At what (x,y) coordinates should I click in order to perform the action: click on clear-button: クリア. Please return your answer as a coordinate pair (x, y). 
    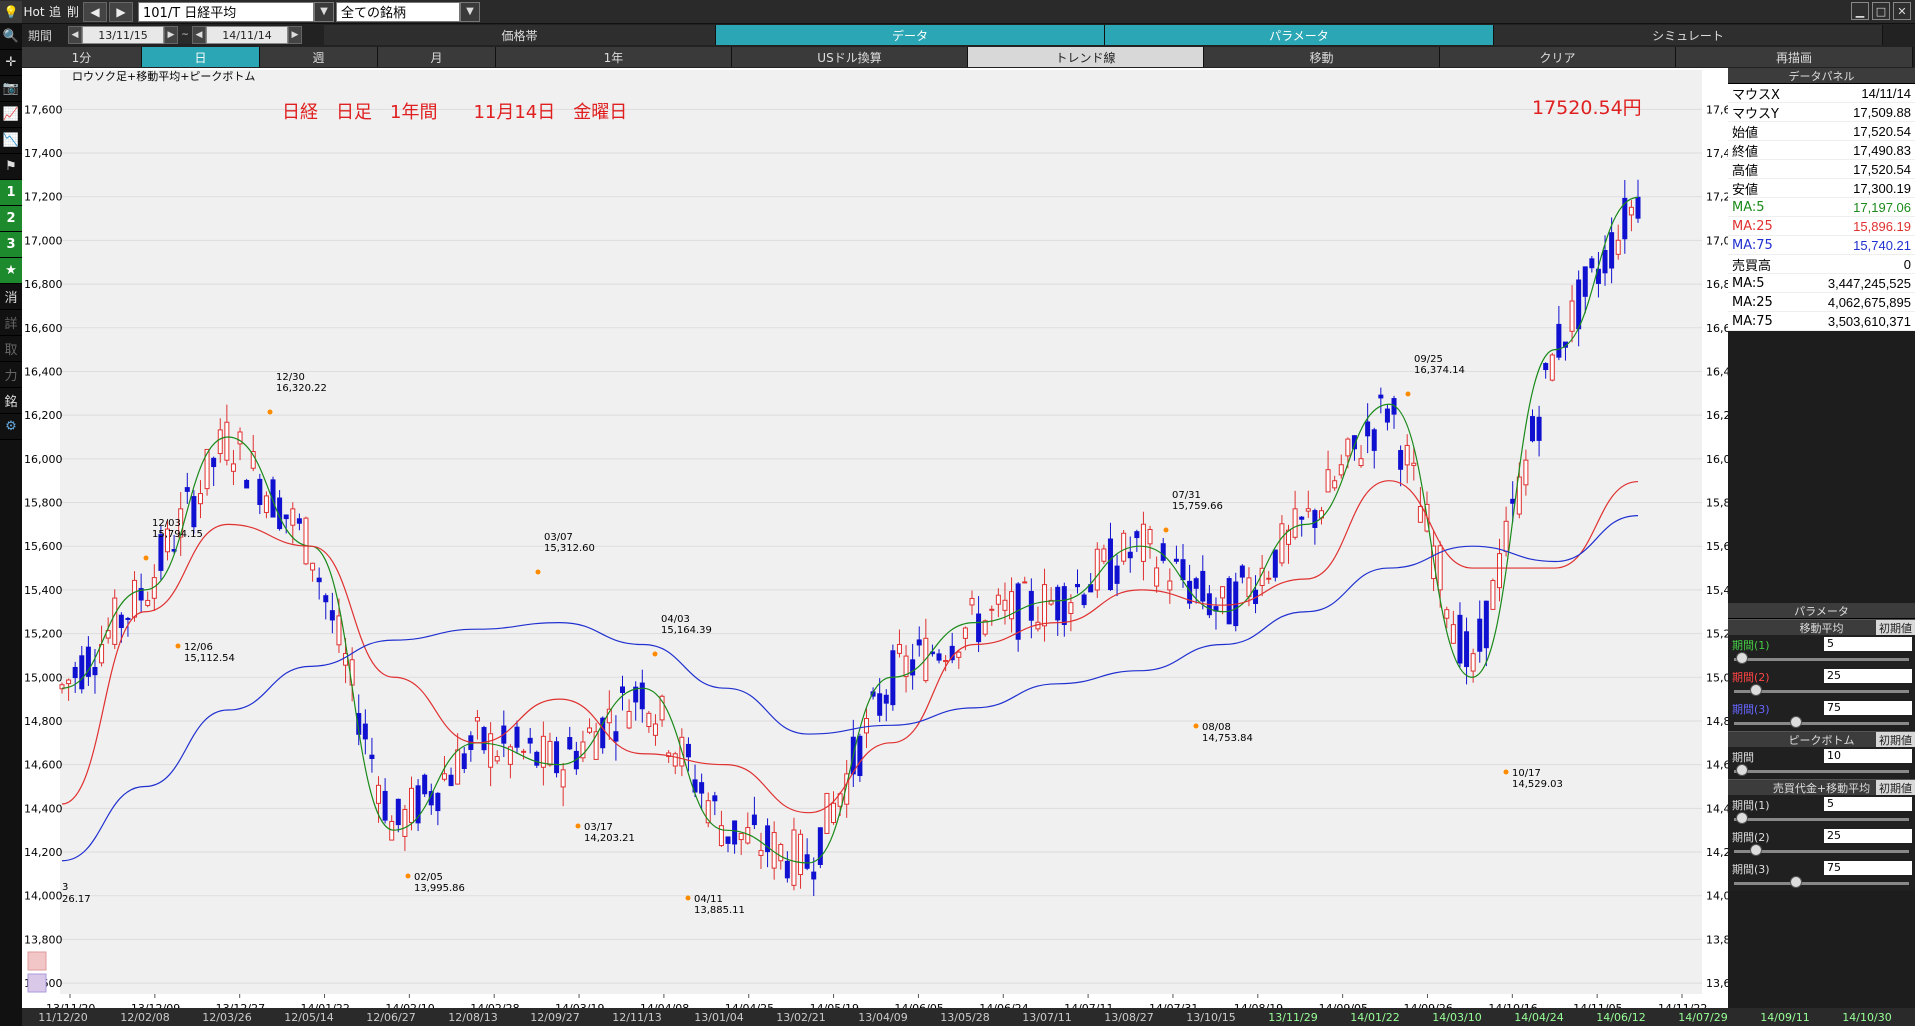
    Looking at the image, I should click on (1558, 57).